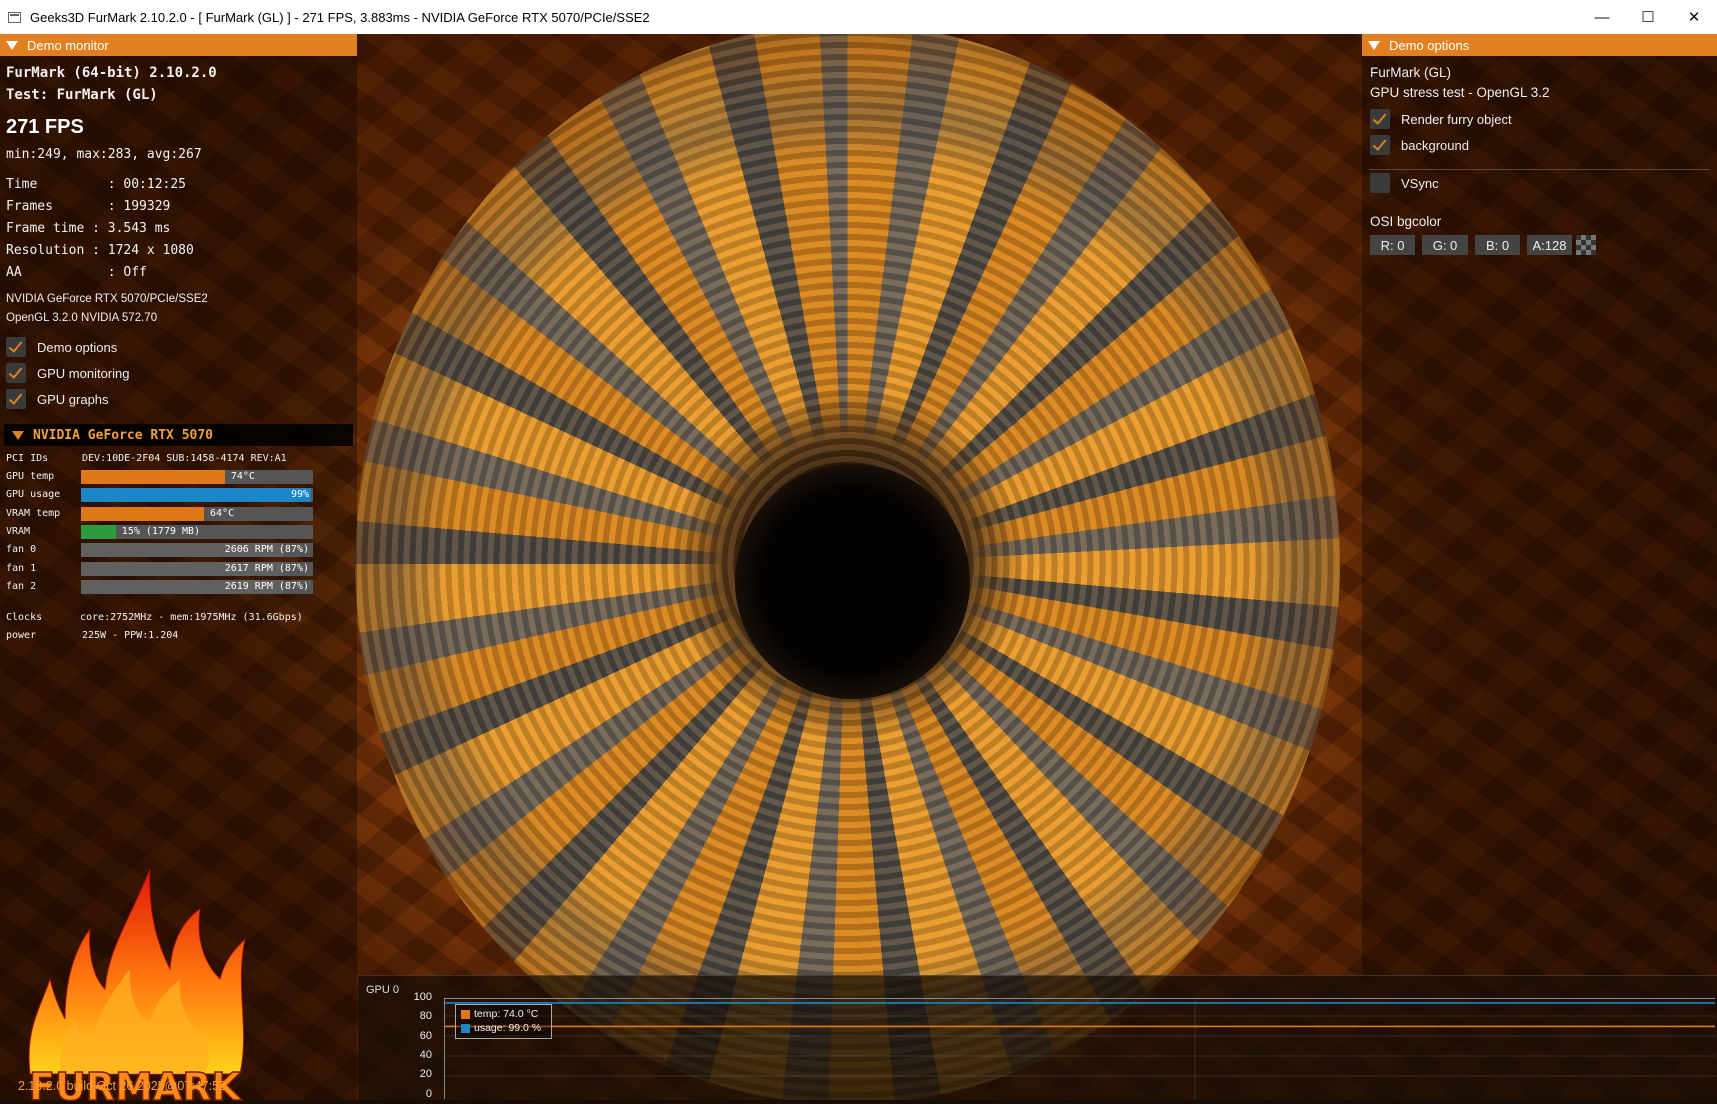 The height and width of the screenshot is (1104, 1717). Describe the element at coordinates (77, 347) in the screenshot. I see `checkbox-label: Demo options` at that location.